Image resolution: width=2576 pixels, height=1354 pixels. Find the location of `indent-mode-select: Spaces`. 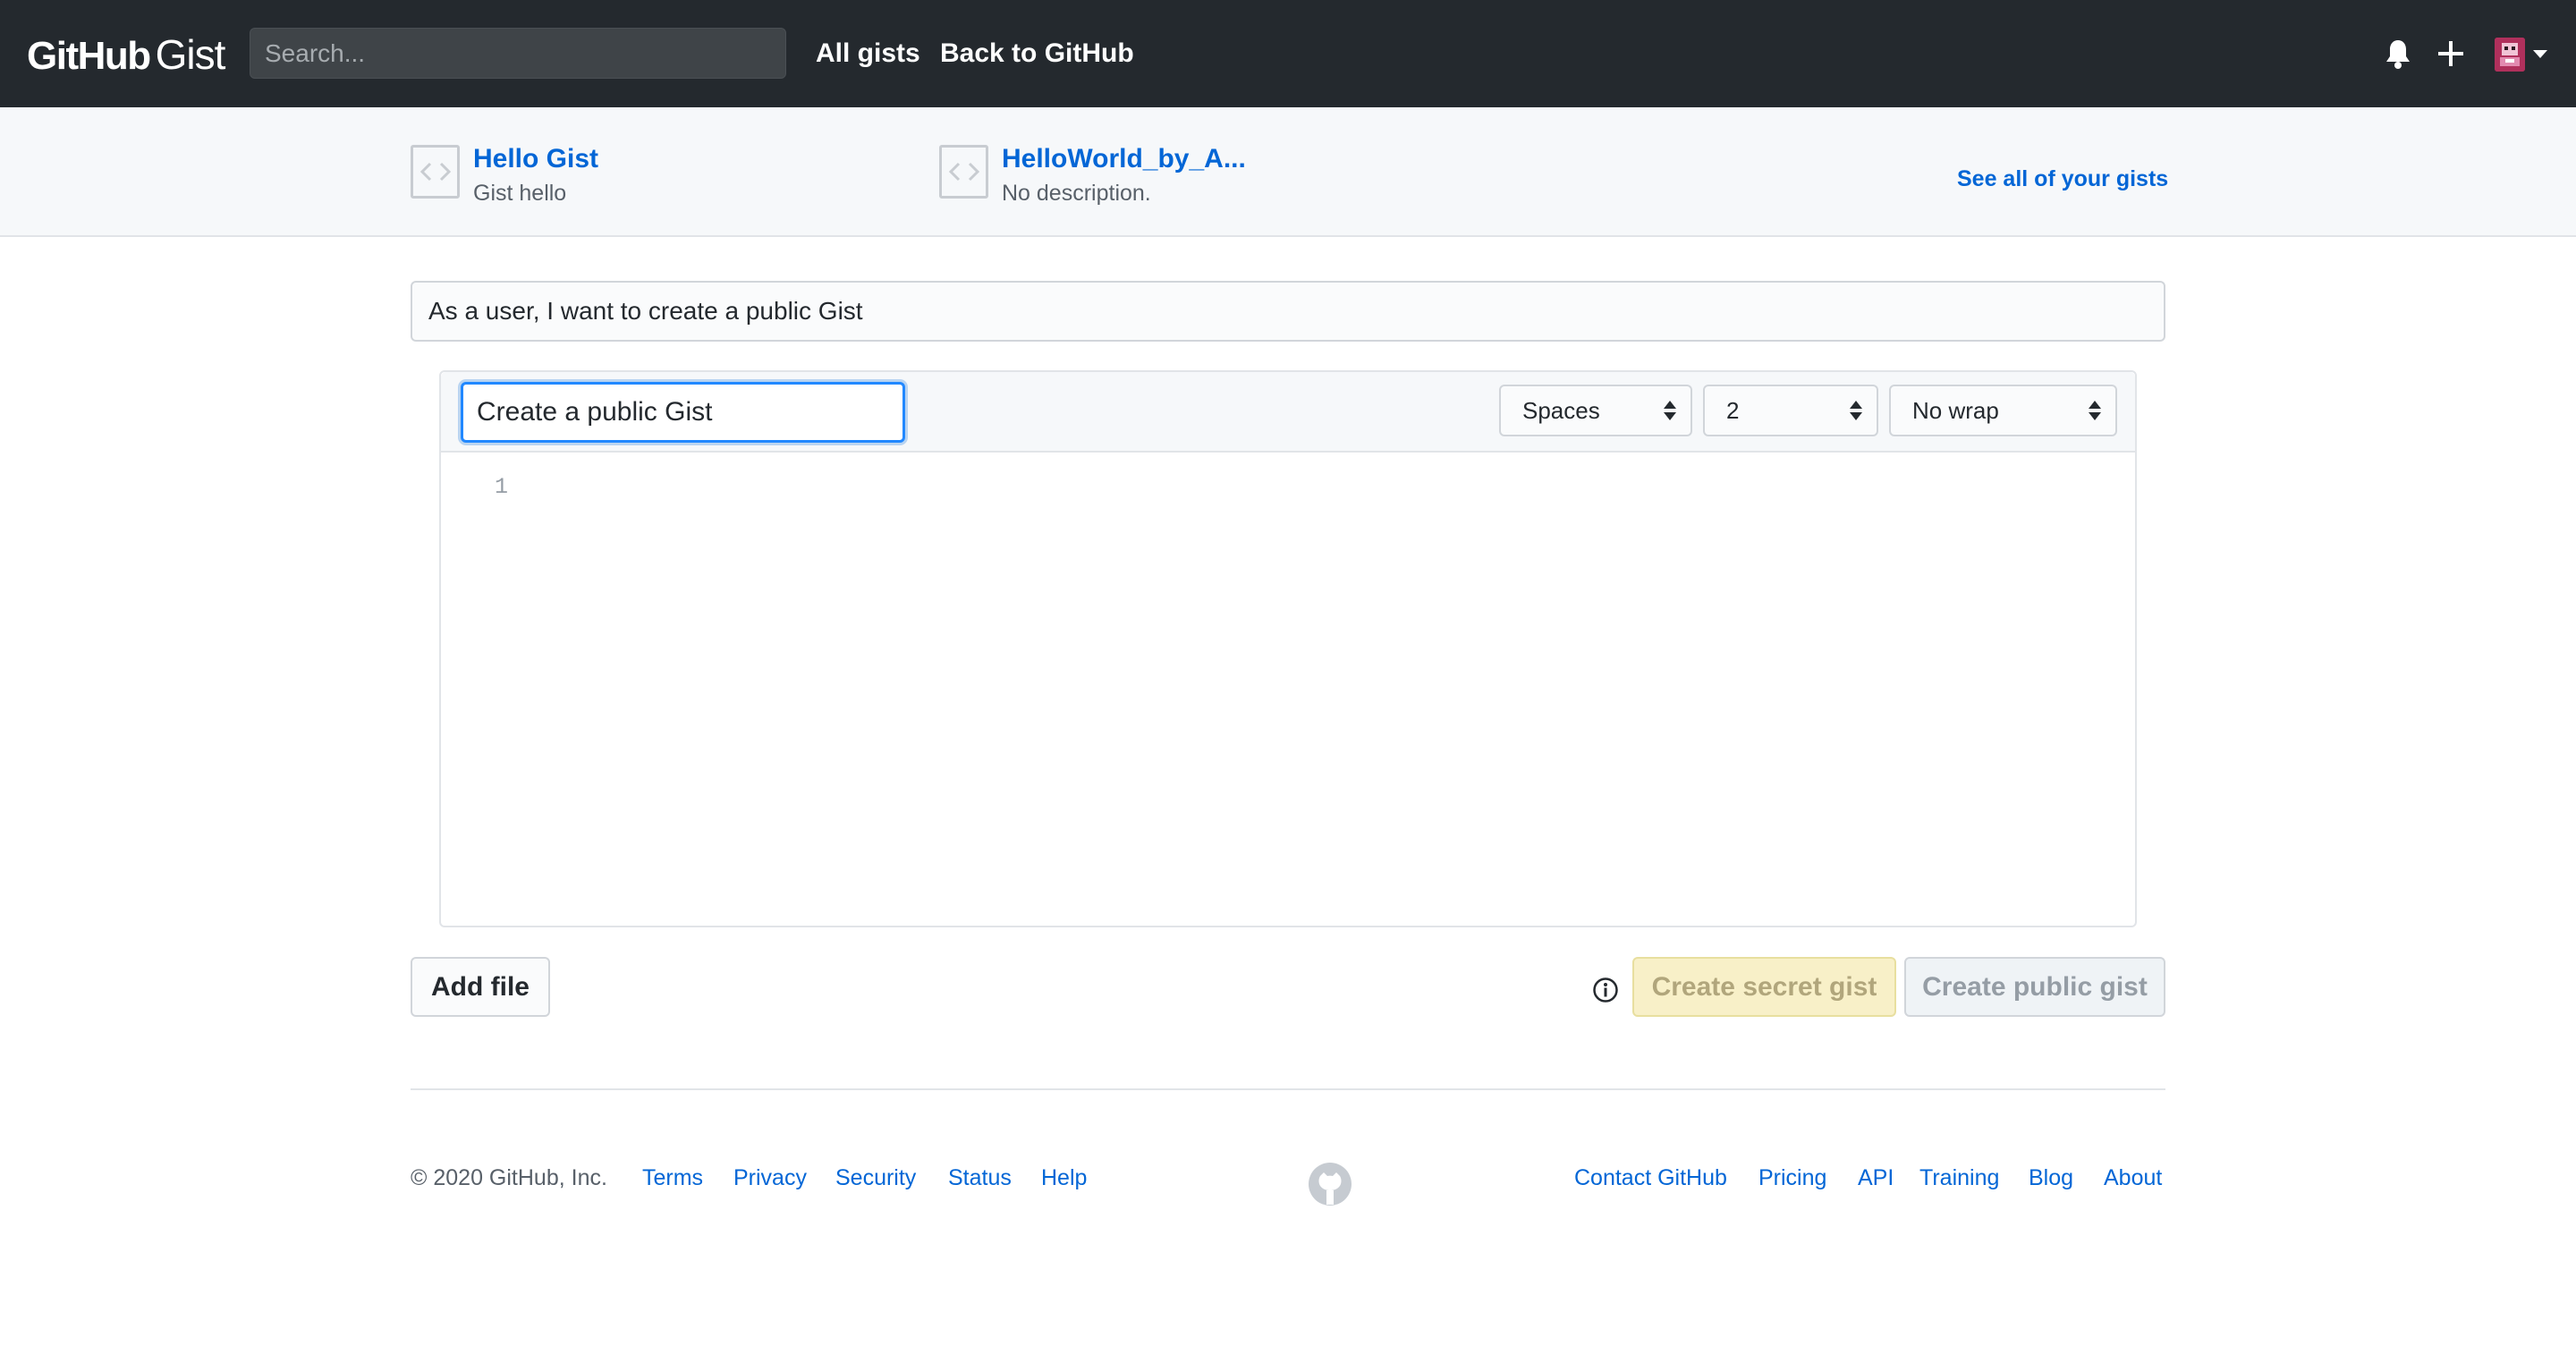

indent-mode-select: Spaces is located at coordinates (1595, 410).